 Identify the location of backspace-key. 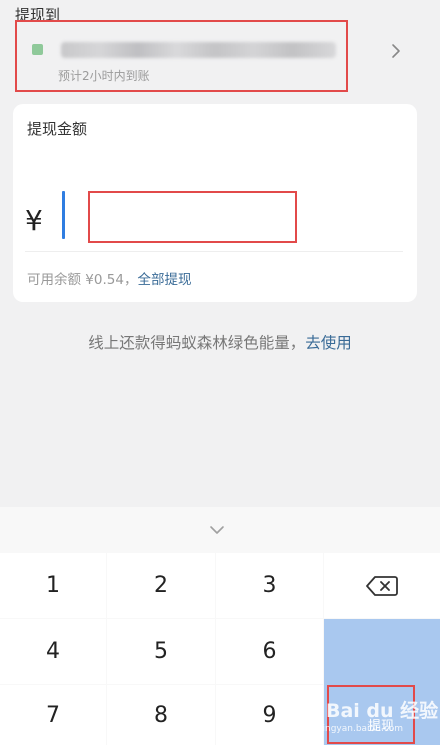
(382, 585).